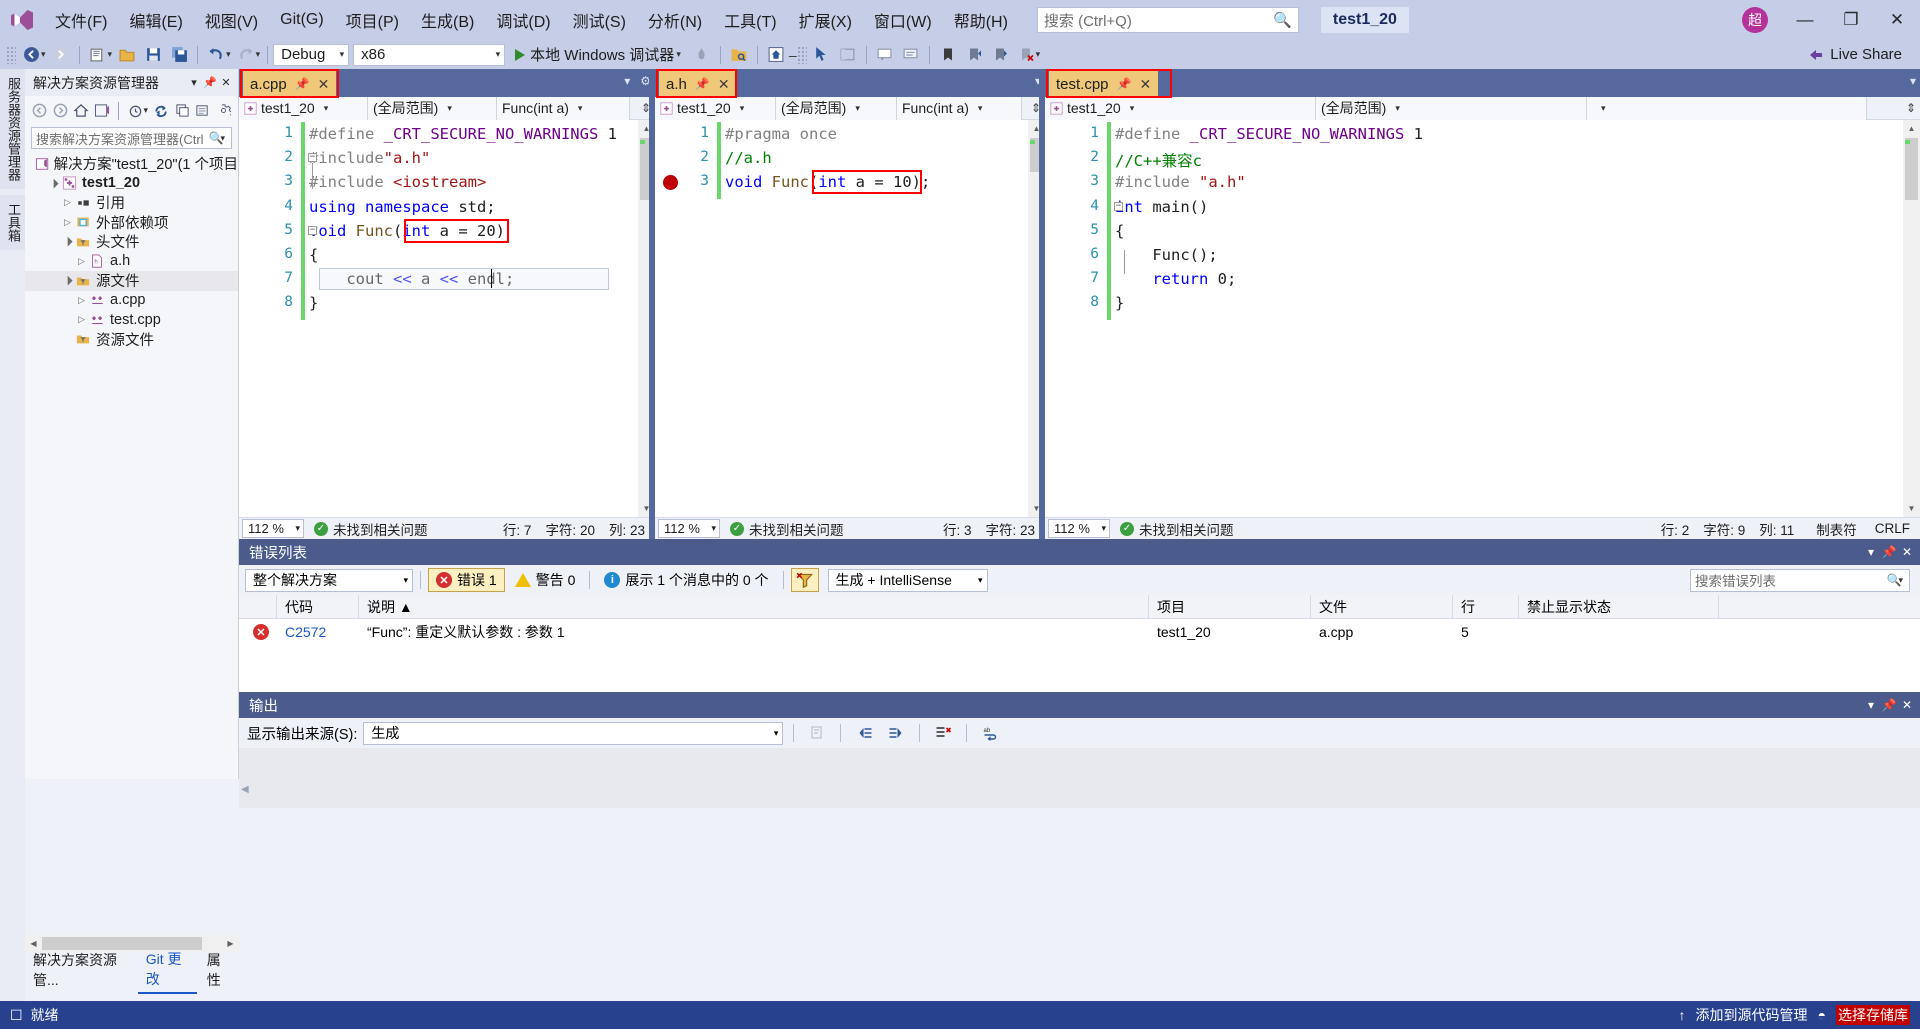 The image size is (1920, 1029). I want to click on menu-item-9: 工具(T), so click(750, 20).